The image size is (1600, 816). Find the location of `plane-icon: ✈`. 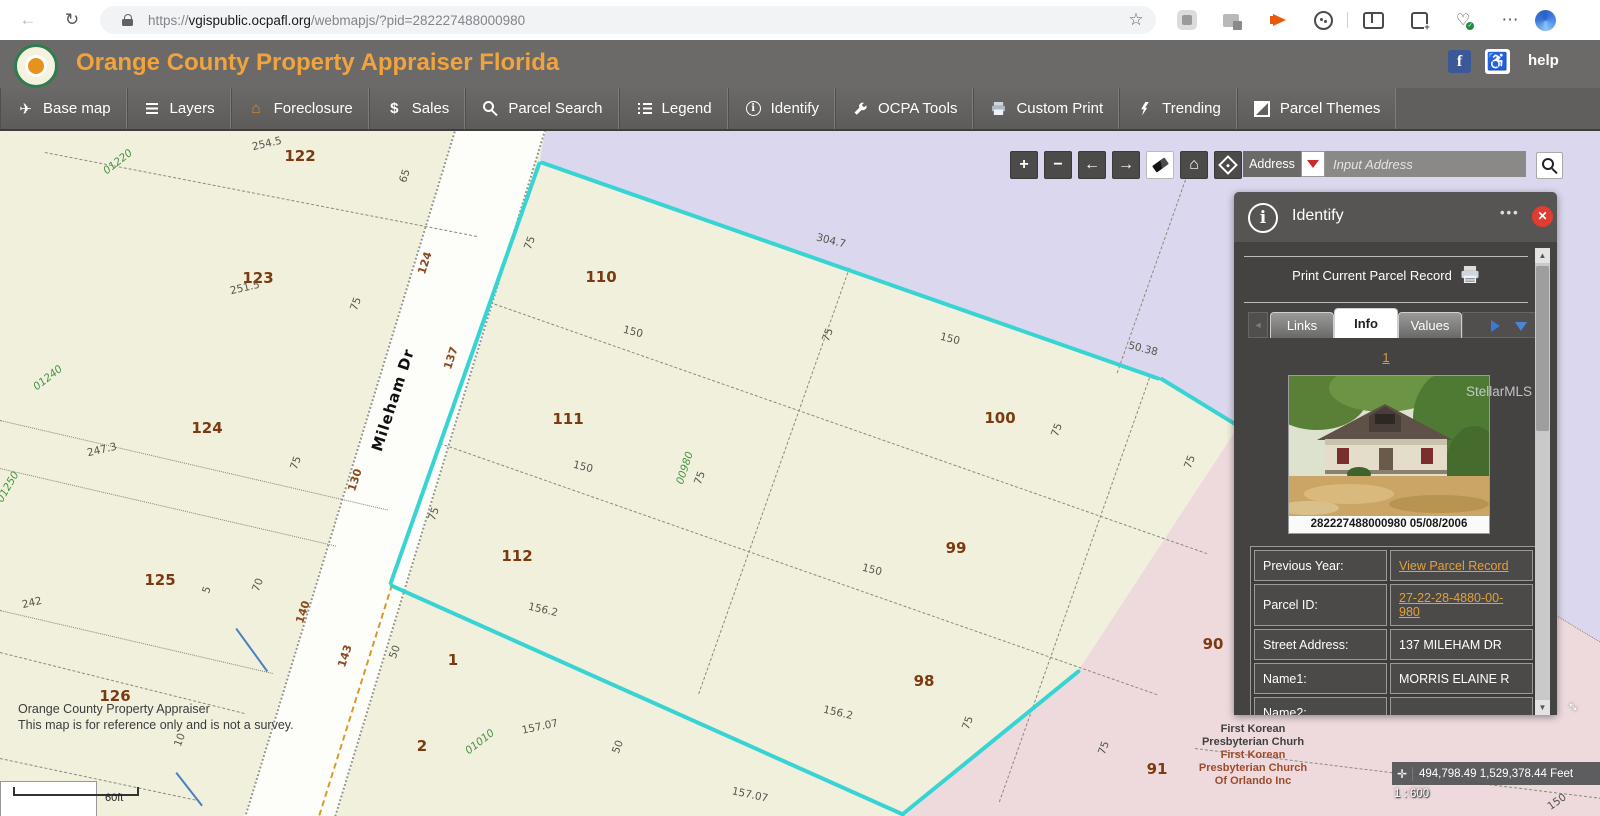

plane-icon: ✈ is located at coordinates (25, 109).